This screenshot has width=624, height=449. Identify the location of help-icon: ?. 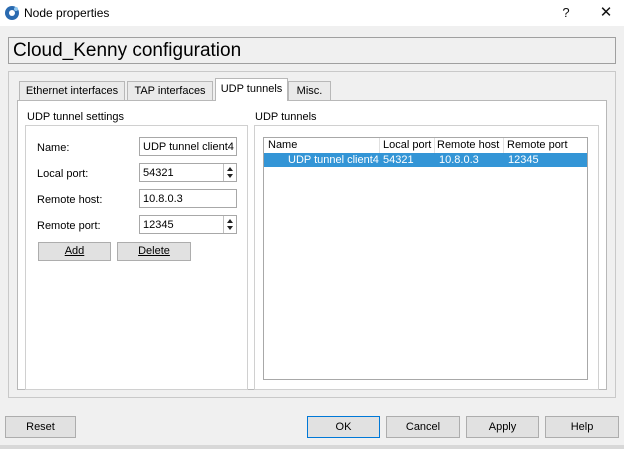
(566, 13).